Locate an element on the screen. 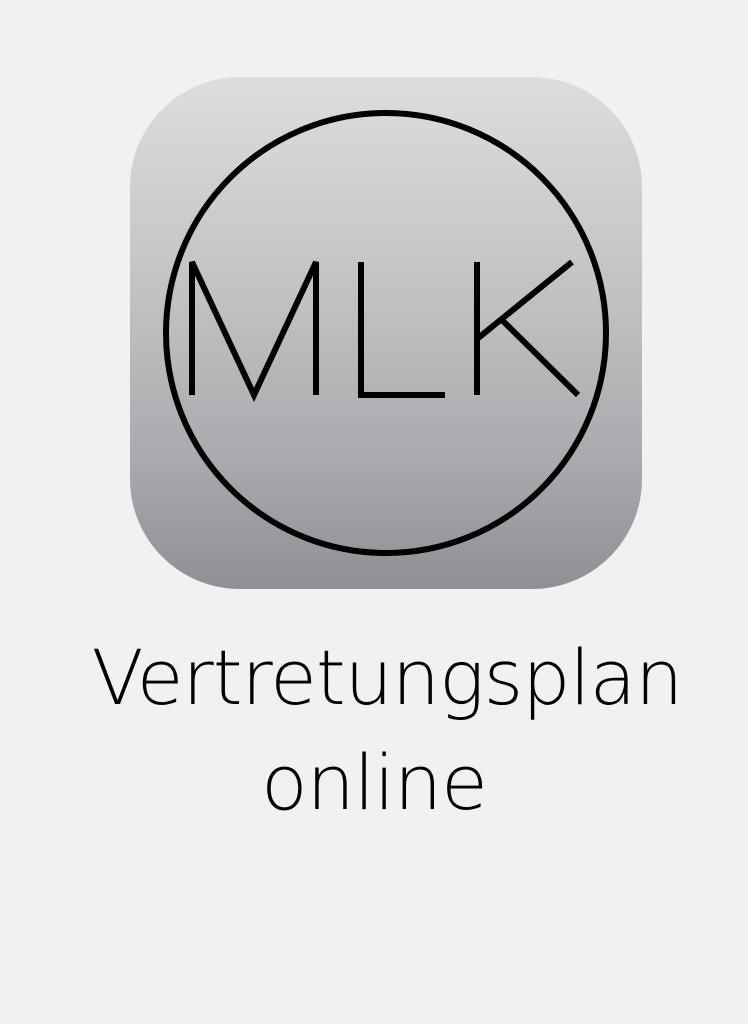 This screenshot has width=748, height=1024. app-title-line2: online is located at coordinates (374, 782).